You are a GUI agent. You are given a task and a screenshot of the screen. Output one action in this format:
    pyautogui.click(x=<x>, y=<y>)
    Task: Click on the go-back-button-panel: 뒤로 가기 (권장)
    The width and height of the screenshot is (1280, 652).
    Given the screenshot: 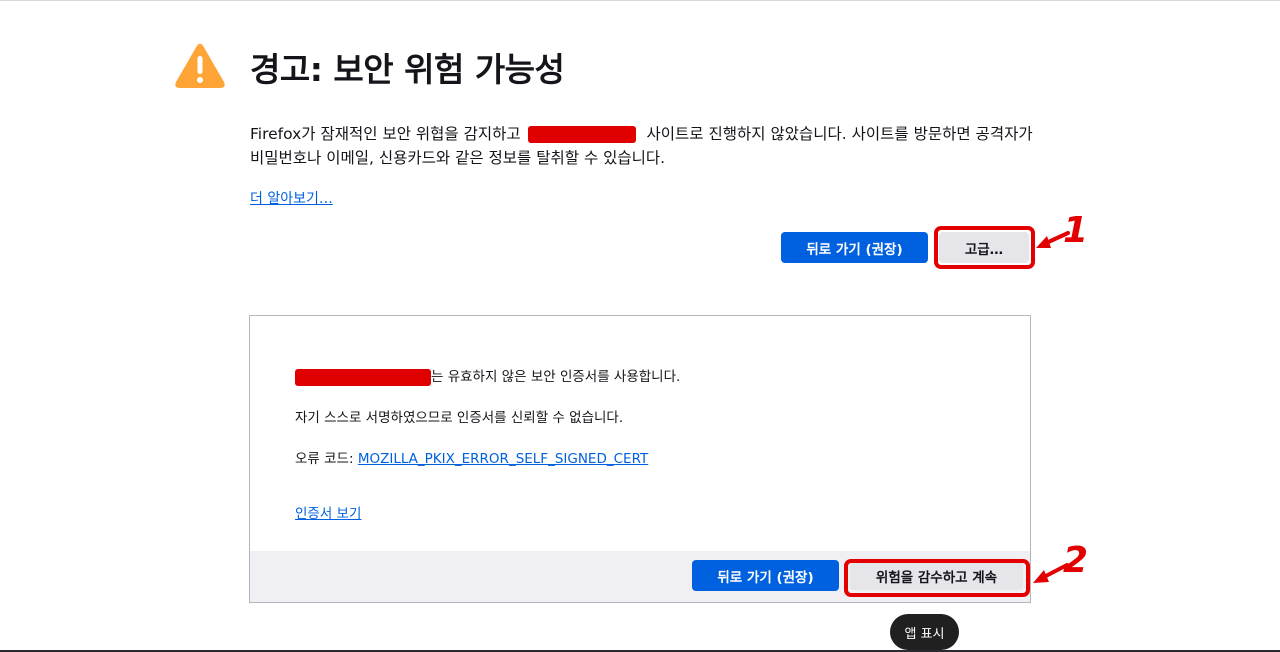 What is the action you would take?
    pyautogui.click(x=765, y=575)
    